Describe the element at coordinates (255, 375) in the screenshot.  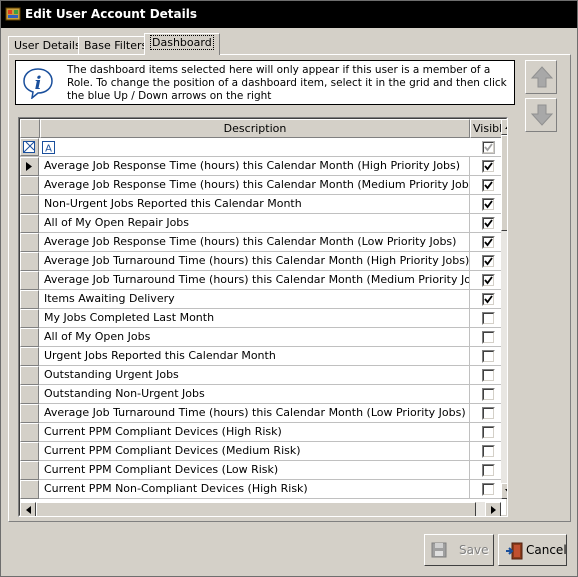
I see `row-description: Outstanding Urgent Jobs` at that location.